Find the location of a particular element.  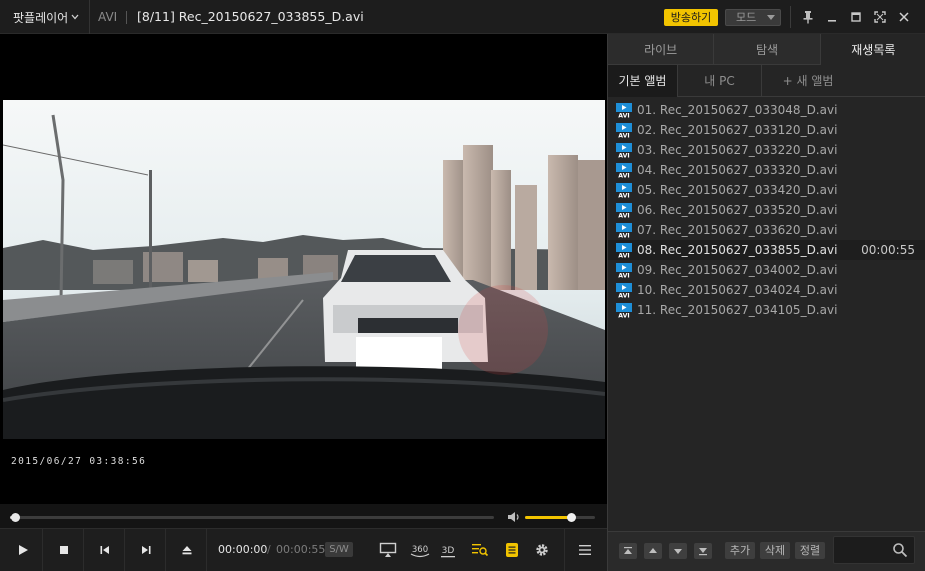

eject-button is located at coordinates (187, 550).